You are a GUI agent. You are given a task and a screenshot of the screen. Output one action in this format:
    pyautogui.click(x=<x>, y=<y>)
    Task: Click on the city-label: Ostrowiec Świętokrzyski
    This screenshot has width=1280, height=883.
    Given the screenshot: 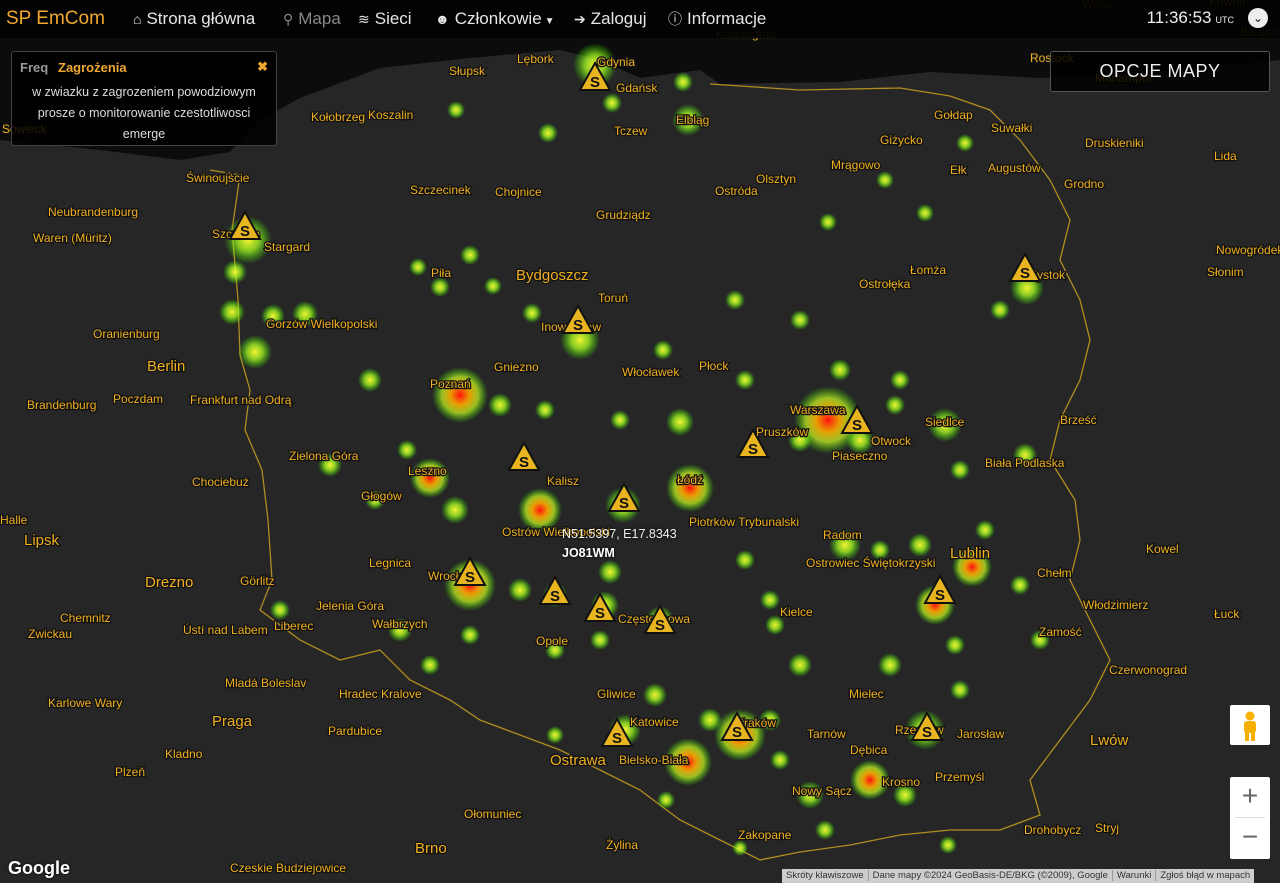 What is the action you would take?
    pyautogui.click(x=870, y=562)
    